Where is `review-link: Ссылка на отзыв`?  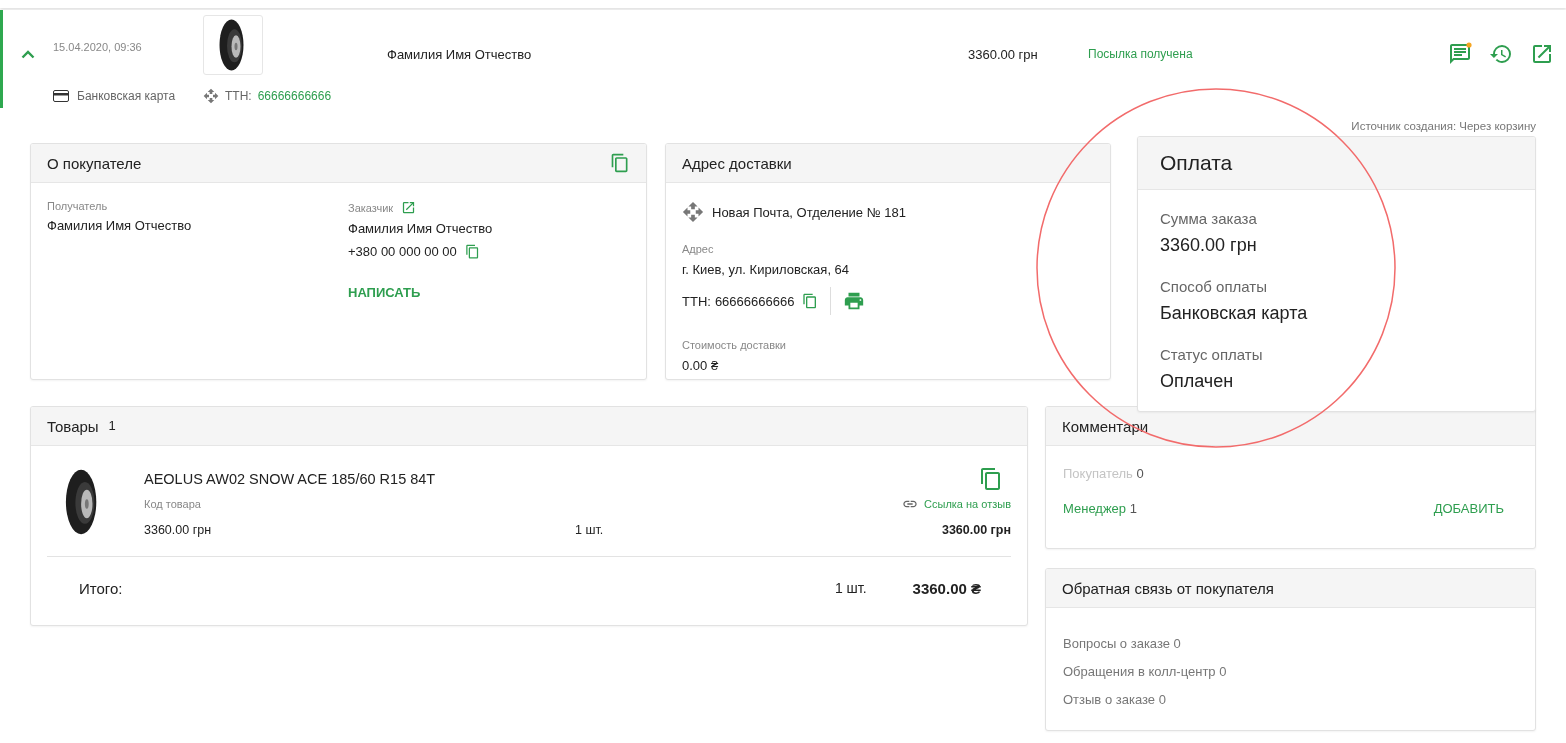
review-link: Ссылка на отзыв is located at coordinates (956, 504).